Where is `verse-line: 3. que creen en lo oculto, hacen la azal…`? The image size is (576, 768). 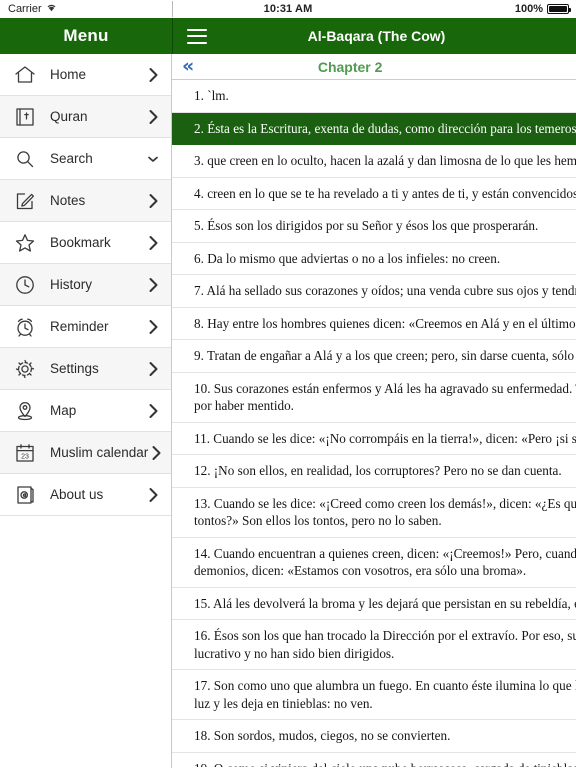
verse-line: 3. que creen en lo oculto, hacen la azal… is located at coordinates (385, 160).